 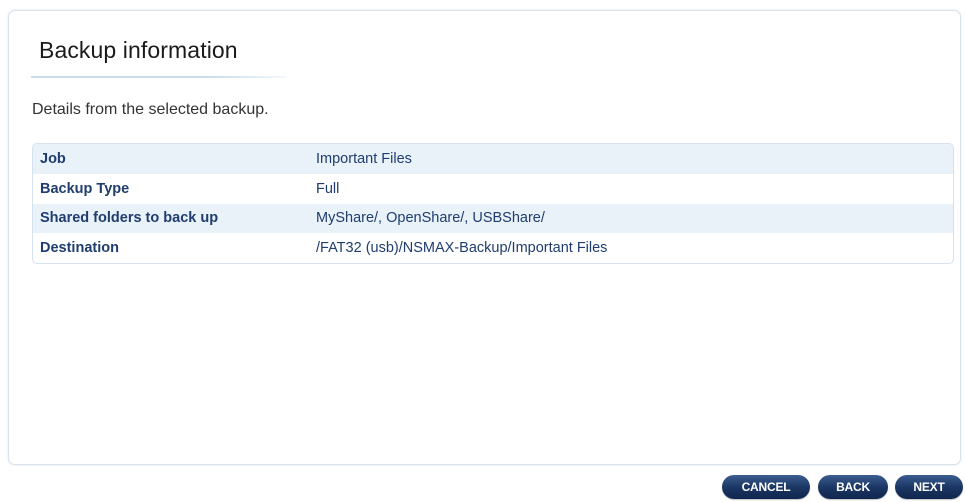 What do you see at coordinates (430, 218) in the screenshot?
I see `row-value-shared-folders: MyShare/, OpenShare/, USBShare/` at bounding box center [430, 218].